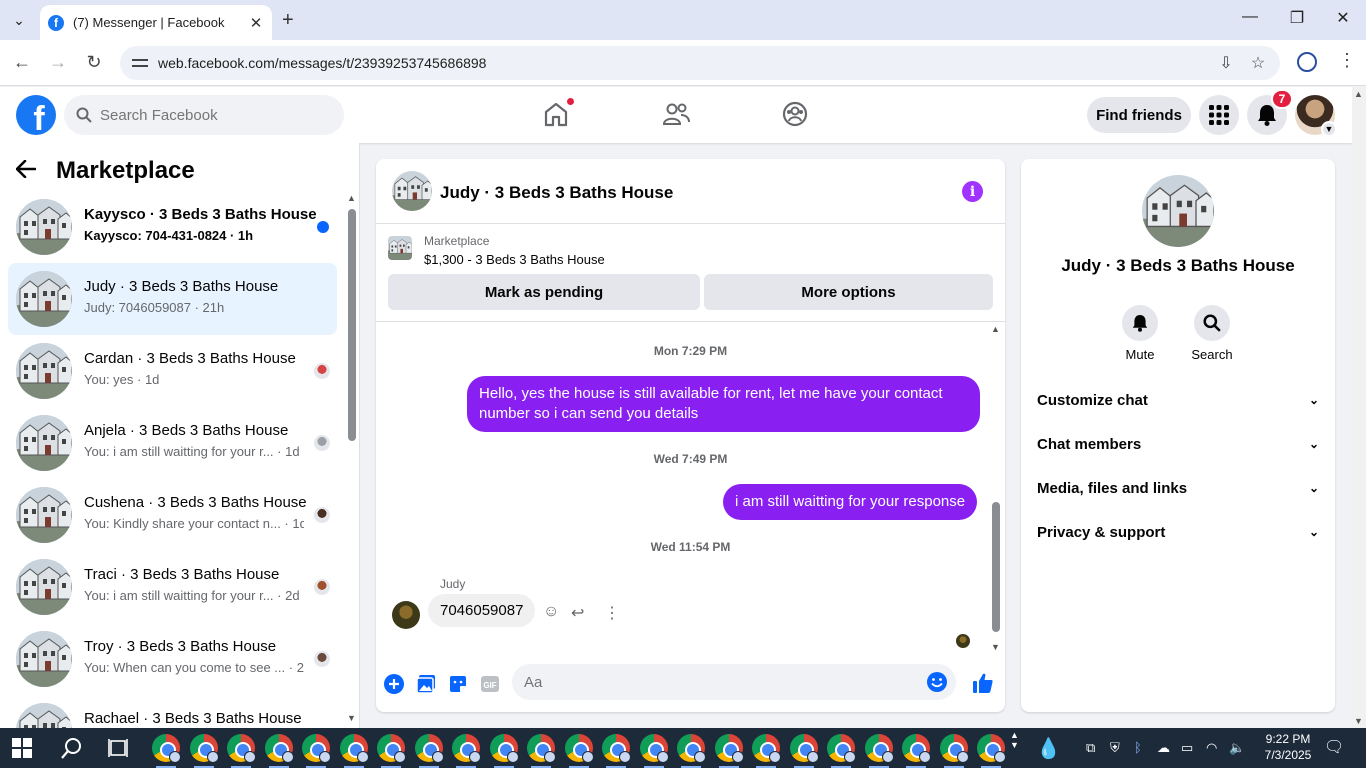 The image size is (1366, 768). Describe the element at coordinates (406, 615) in the screenshot. I see `sender-avatar` at that location.